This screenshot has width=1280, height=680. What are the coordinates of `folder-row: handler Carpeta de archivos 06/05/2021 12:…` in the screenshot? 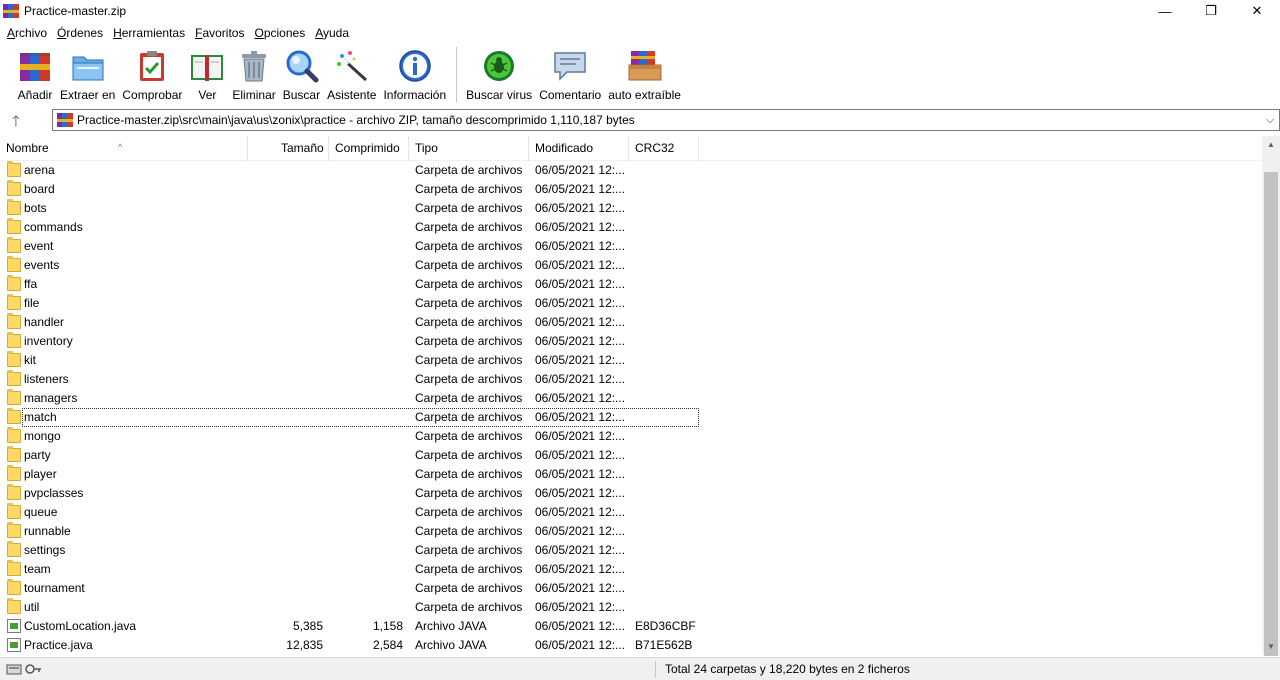 It's located at (631, 322).